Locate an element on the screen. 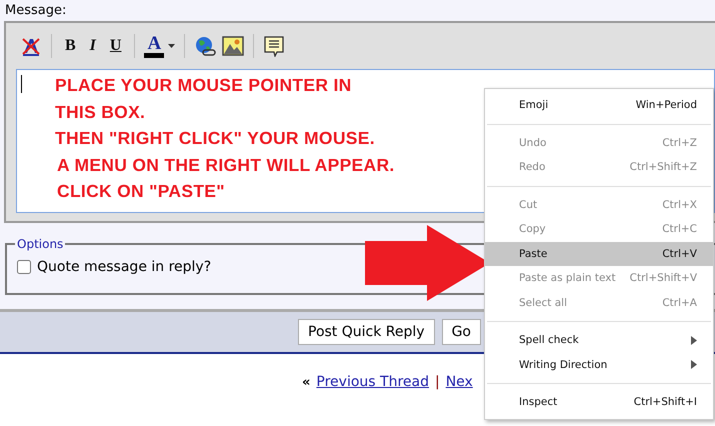 The image size is (715, 426). form-button: Post Quick Reply is located at coordinates (366, 332).